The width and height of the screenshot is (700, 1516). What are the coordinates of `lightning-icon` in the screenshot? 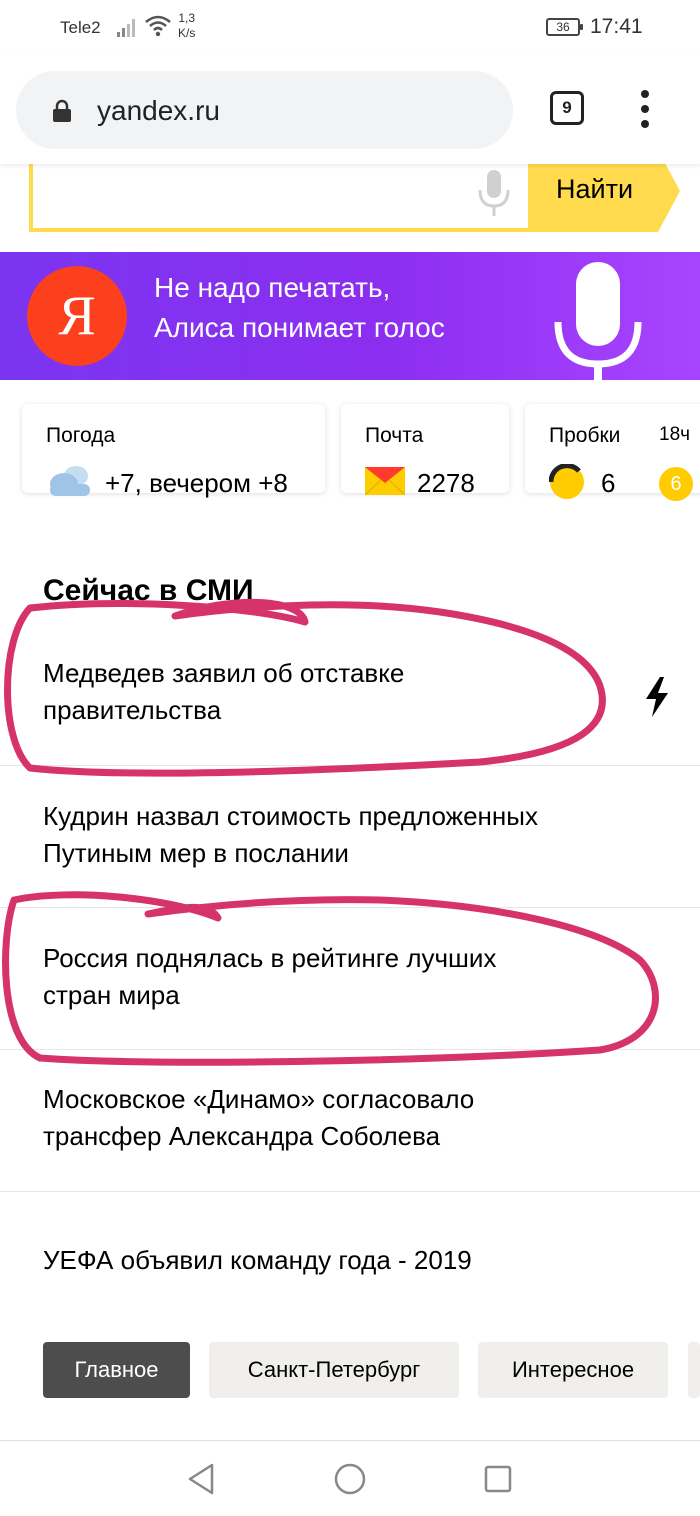 It's located at (657, 697).